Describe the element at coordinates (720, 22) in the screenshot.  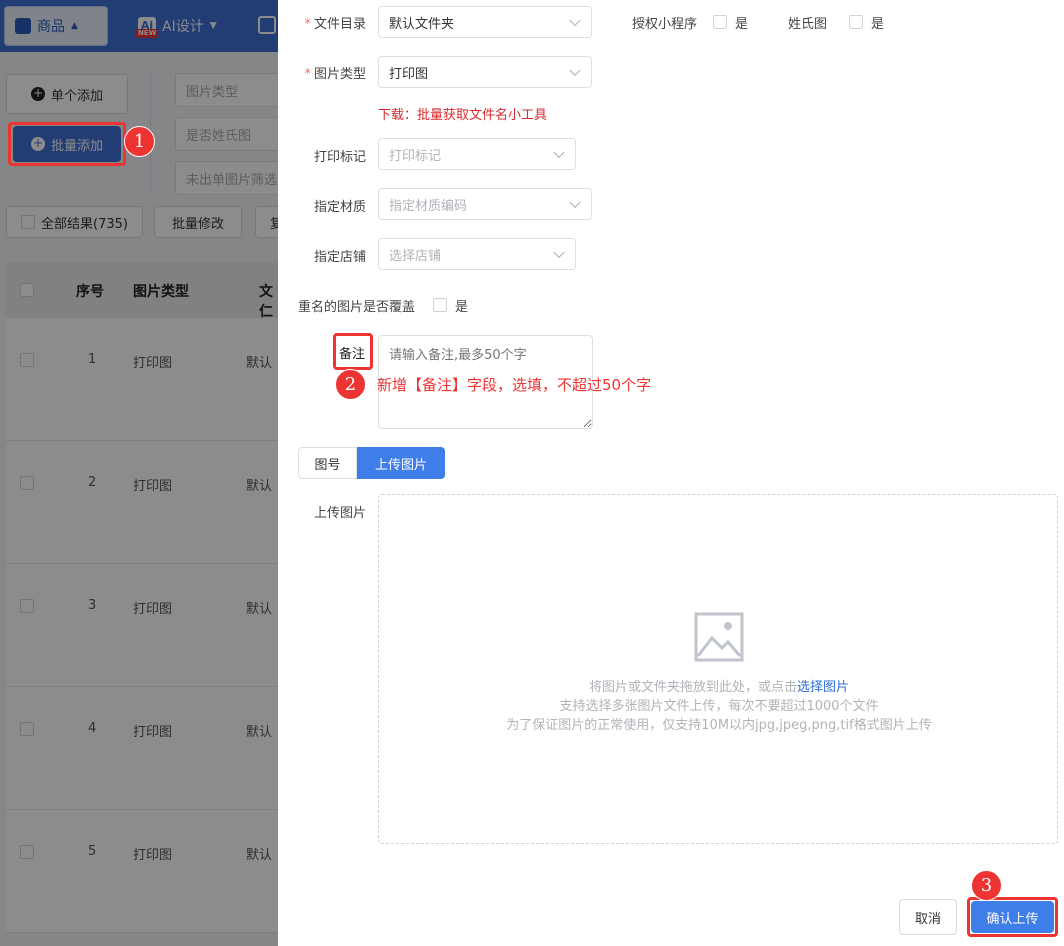
I see `mini-program-checkbox` at that location.